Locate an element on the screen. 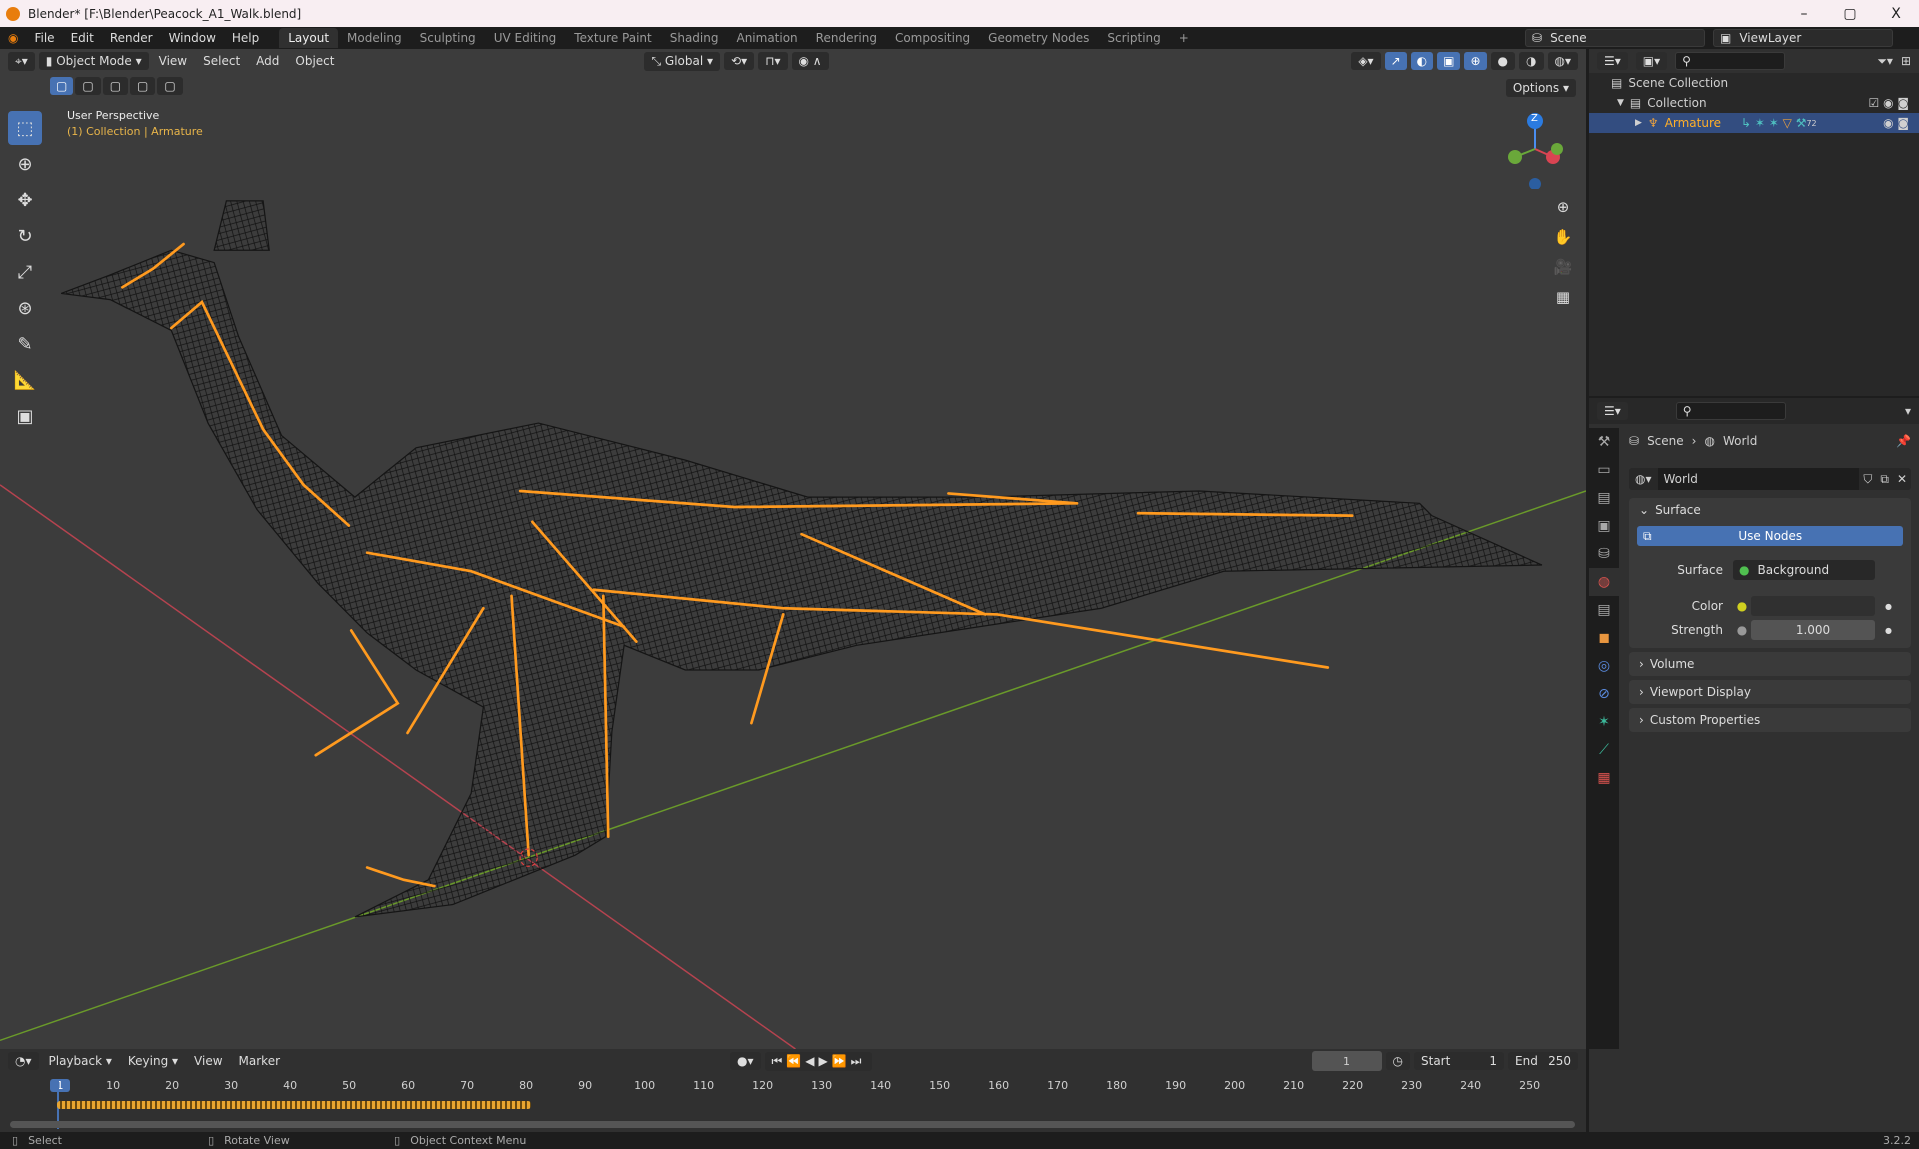  pan-hand-icon: ✋ is located at coordinates (1563, 237).